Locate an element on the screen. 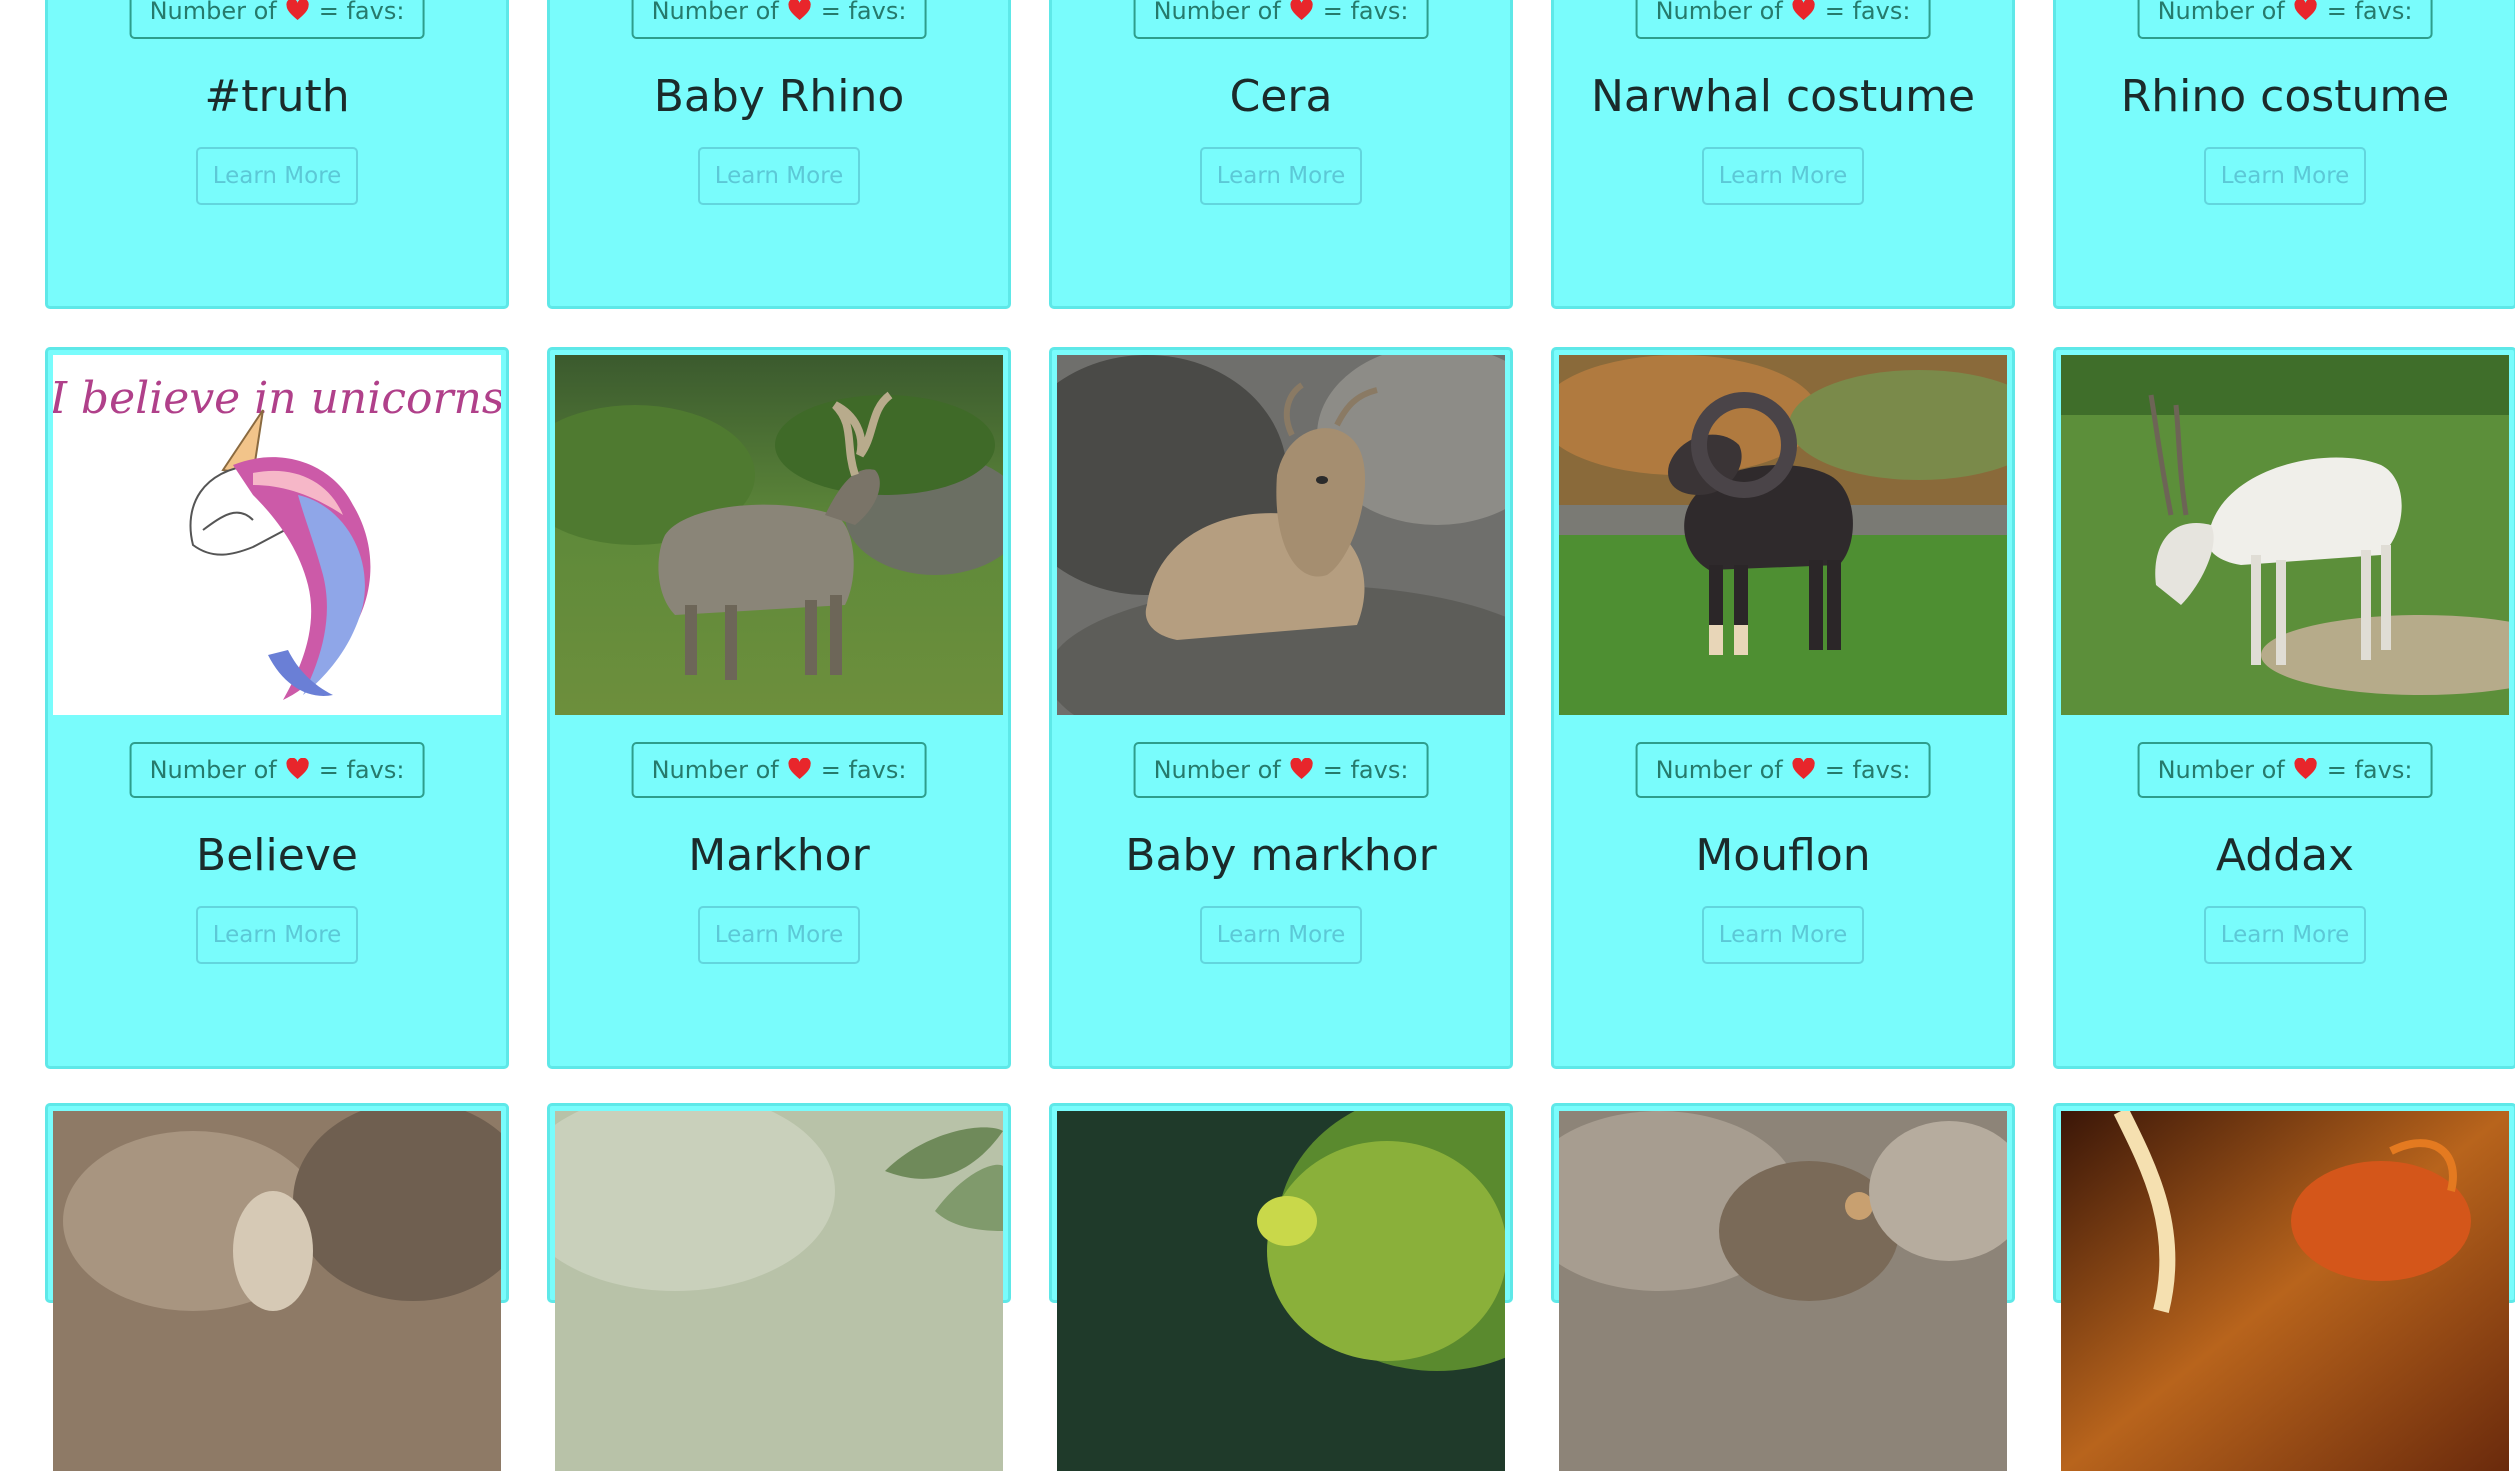 The width and height of the screenshot is (2515, 1471). card-title: Cera is located at coordinates (1281, 96).